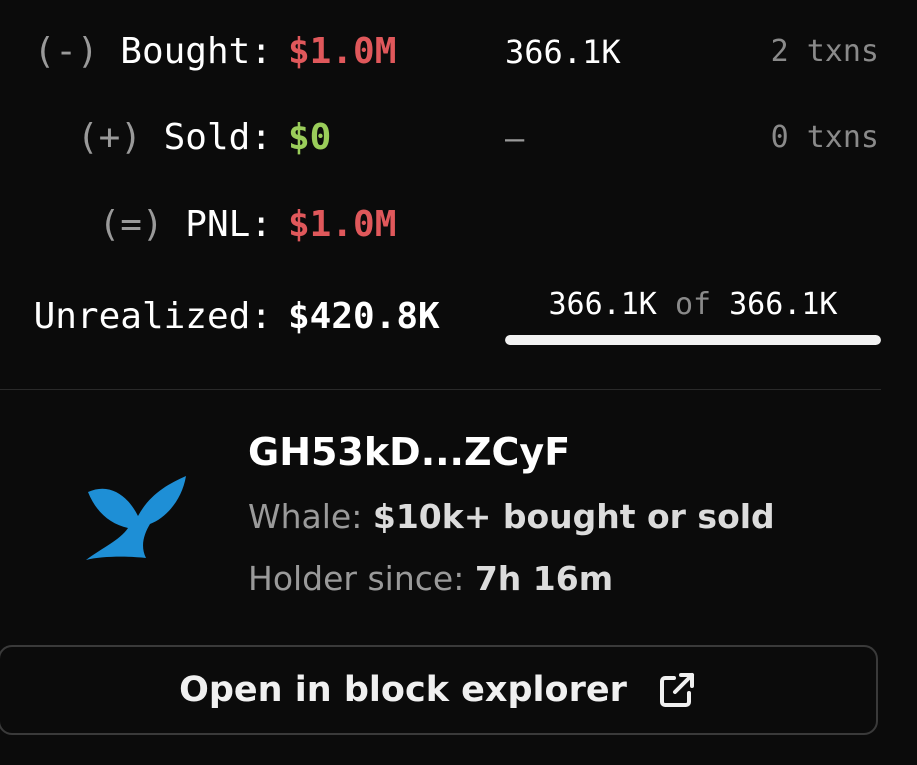 The image size is (917, 765). Describe the element at coordinates (563, 52) in the screenshot. I see `bought-quantity: 366.1K` at that location.